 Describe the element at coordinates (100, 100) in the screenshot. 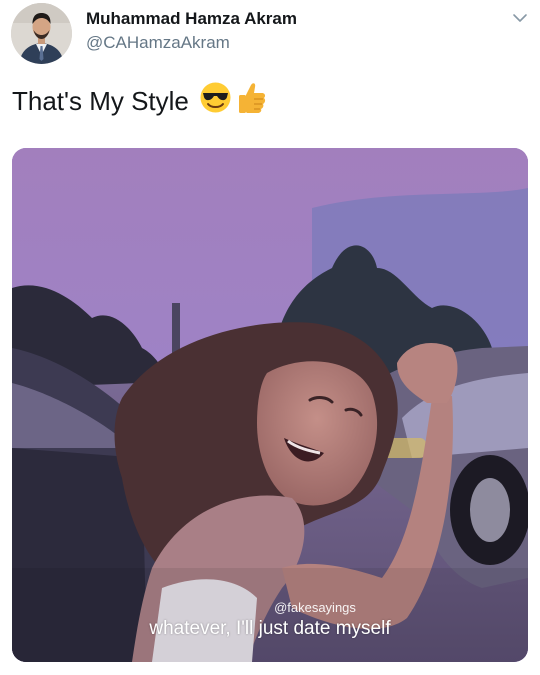

I see `tweet-body: That's My Style` at that location.